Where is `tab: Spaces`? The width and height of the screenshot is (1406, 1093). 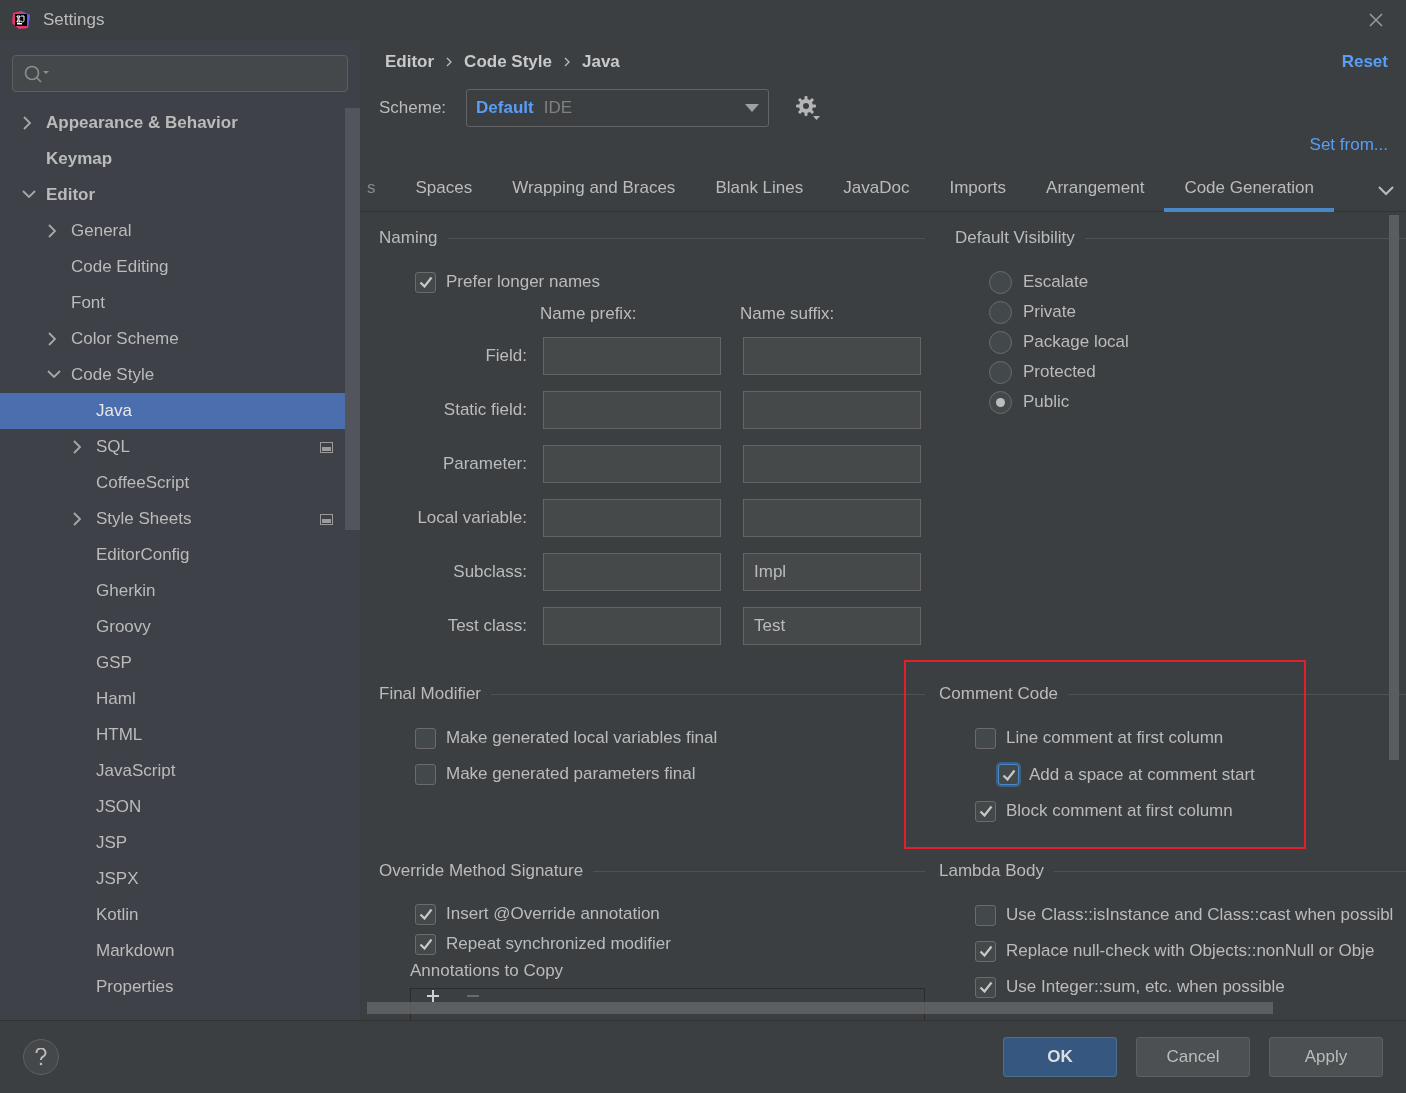 tab: Spaces is located at coordinates (444, 191).